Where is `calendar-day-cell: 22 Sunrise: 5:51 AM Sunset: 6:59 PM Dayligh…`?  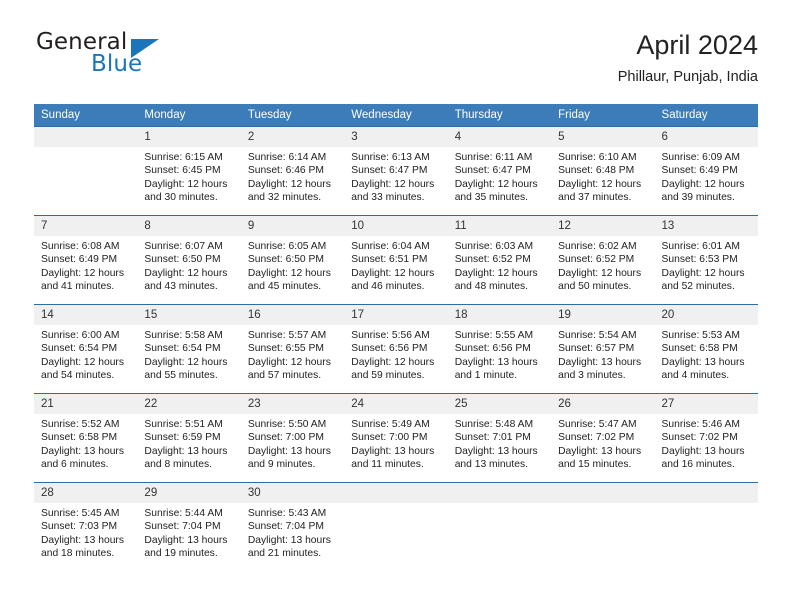
calendar-day-cell: 22 Sunrise: 5:51 AM Sunset: 6:59 PM Dayligh… is located at coordinates (189, 438).